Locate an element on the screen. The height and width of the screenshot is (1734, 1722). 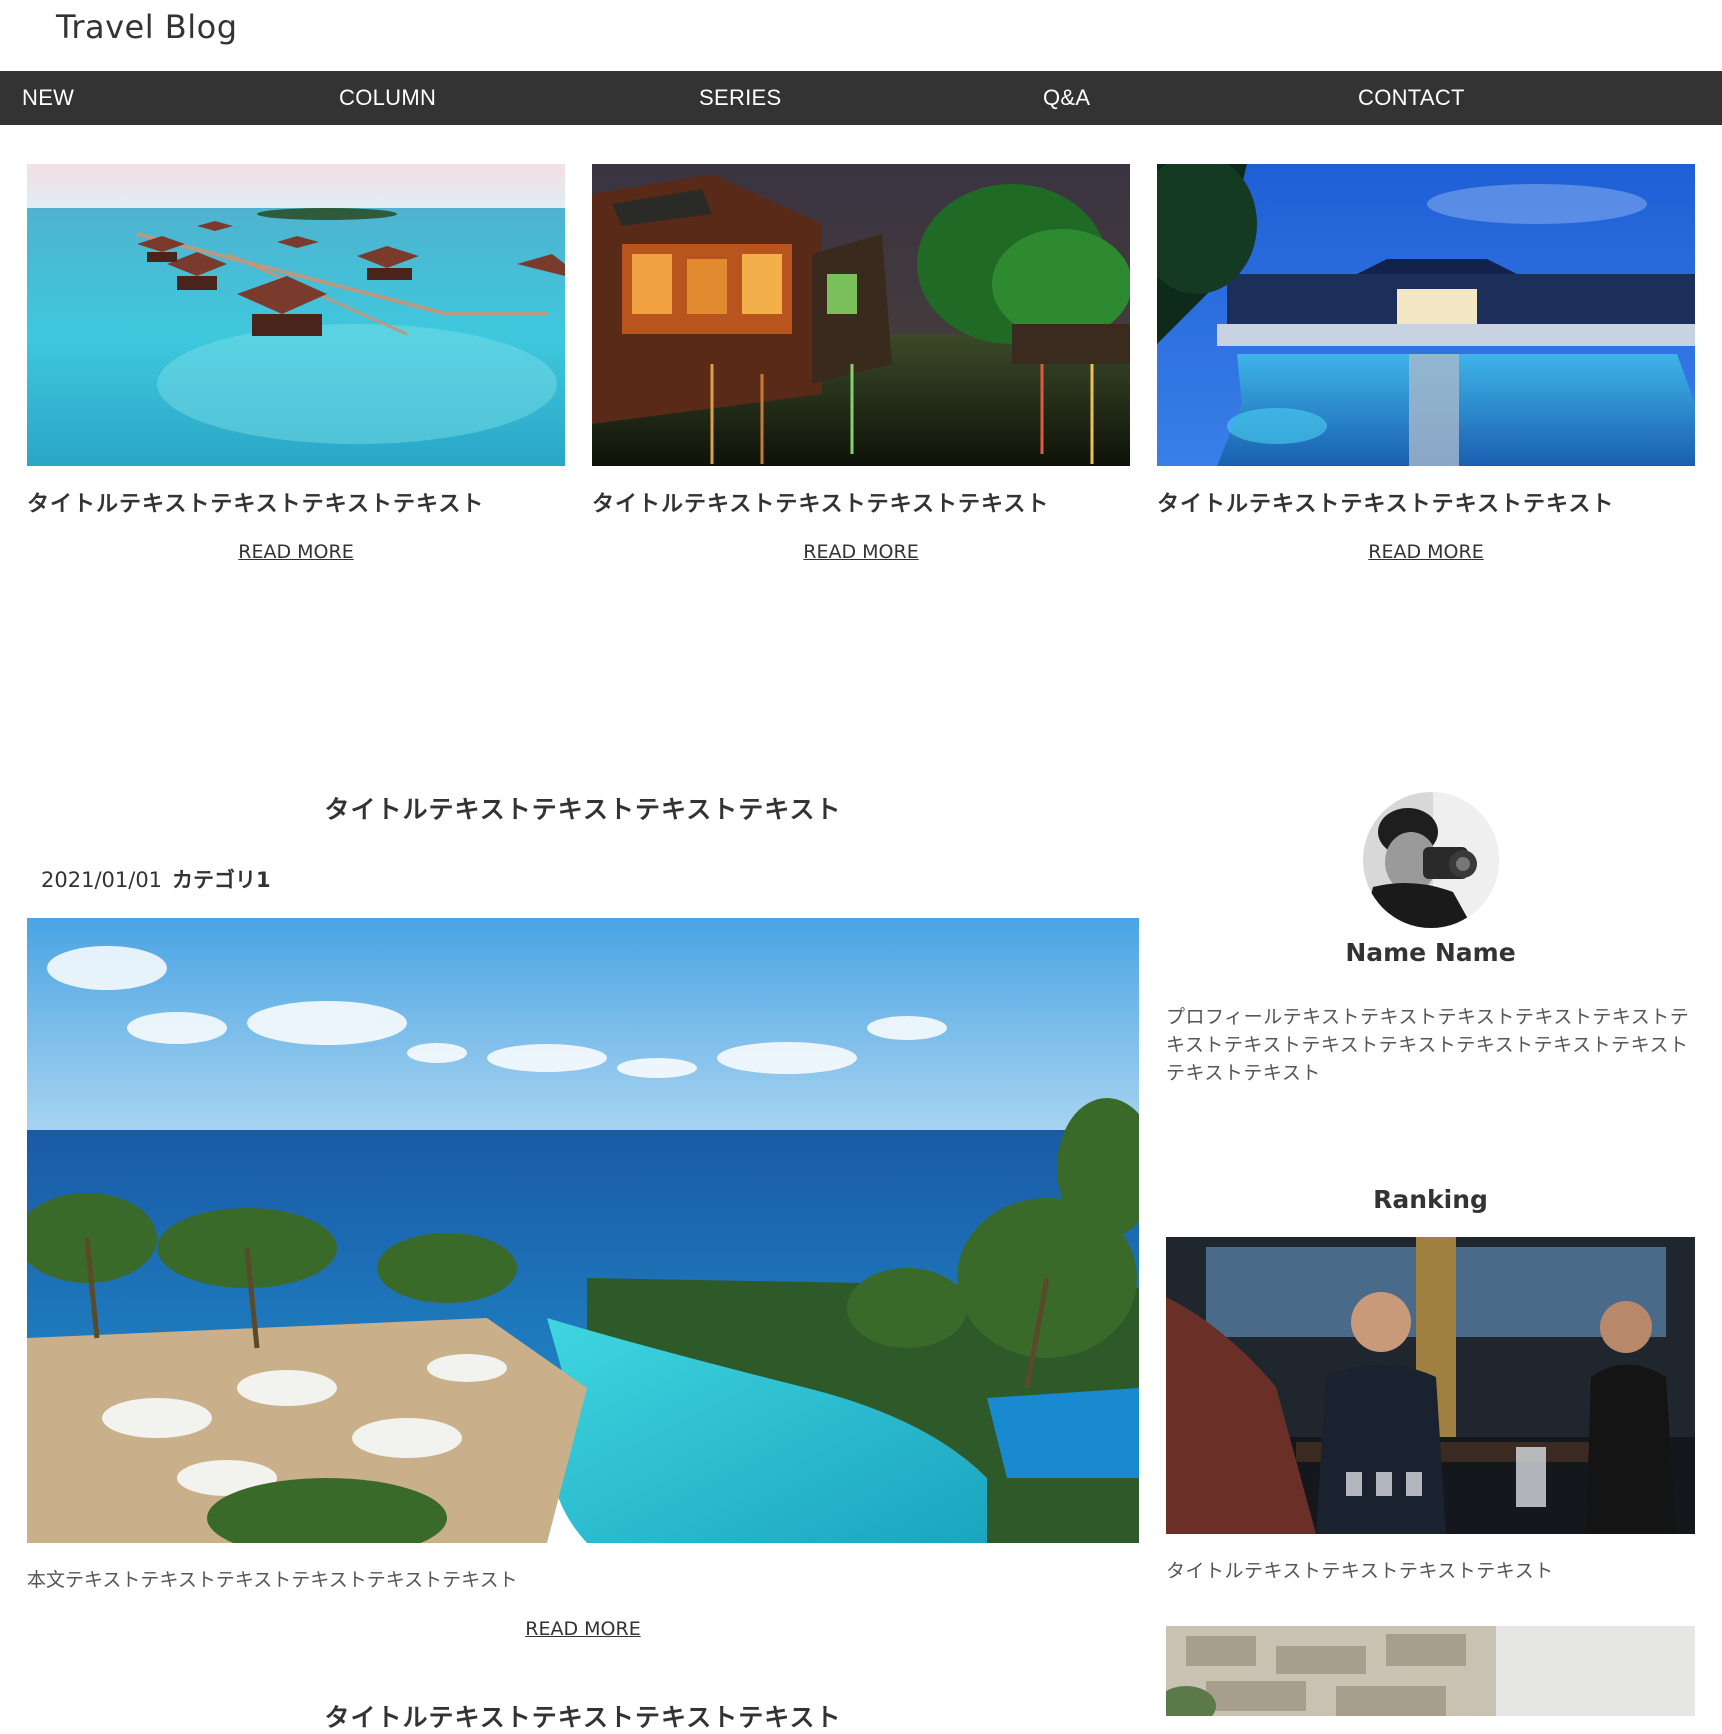
avatar is located at coordinates (1430, 860).